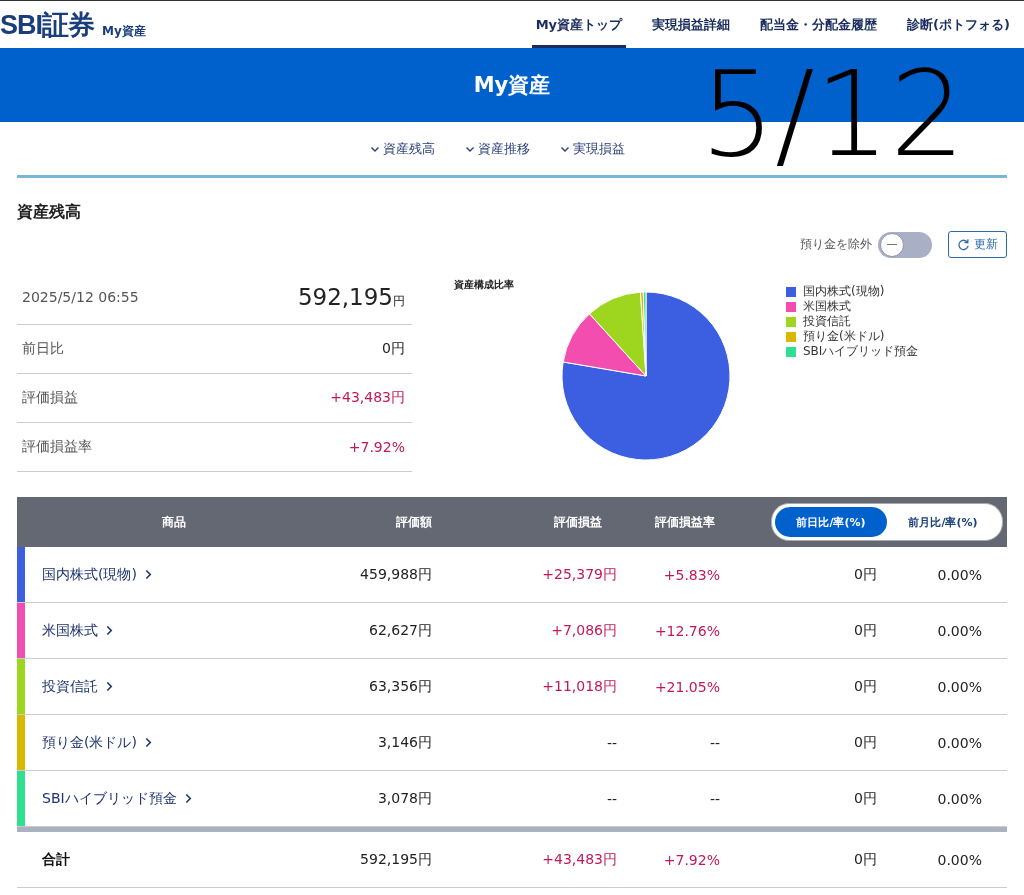 Image resolution: width=1024 pixels, height=895 pixels. What do you see at coordinates (583, 630) in the screenshot?
I see `table-cell-text: +7,086円` at bounding box center [583, 630].